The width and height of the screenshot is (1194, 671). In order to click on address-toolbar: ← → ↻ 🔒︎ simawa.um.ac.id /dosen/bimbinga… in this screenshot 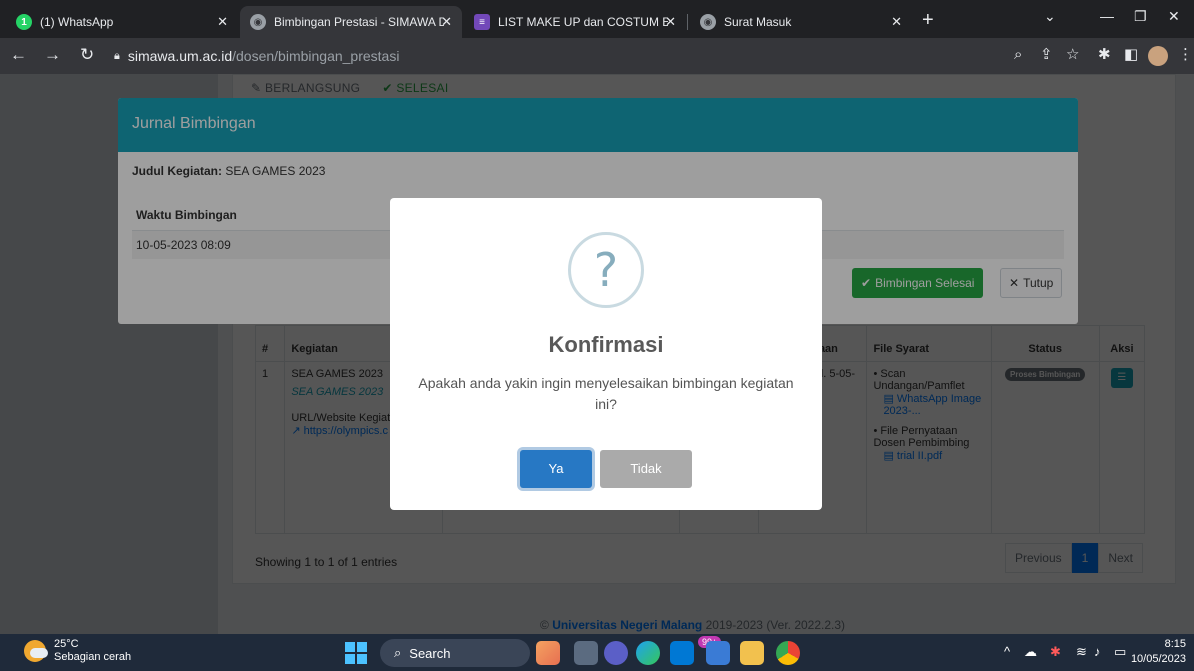, I will do `click(597, 56)`.